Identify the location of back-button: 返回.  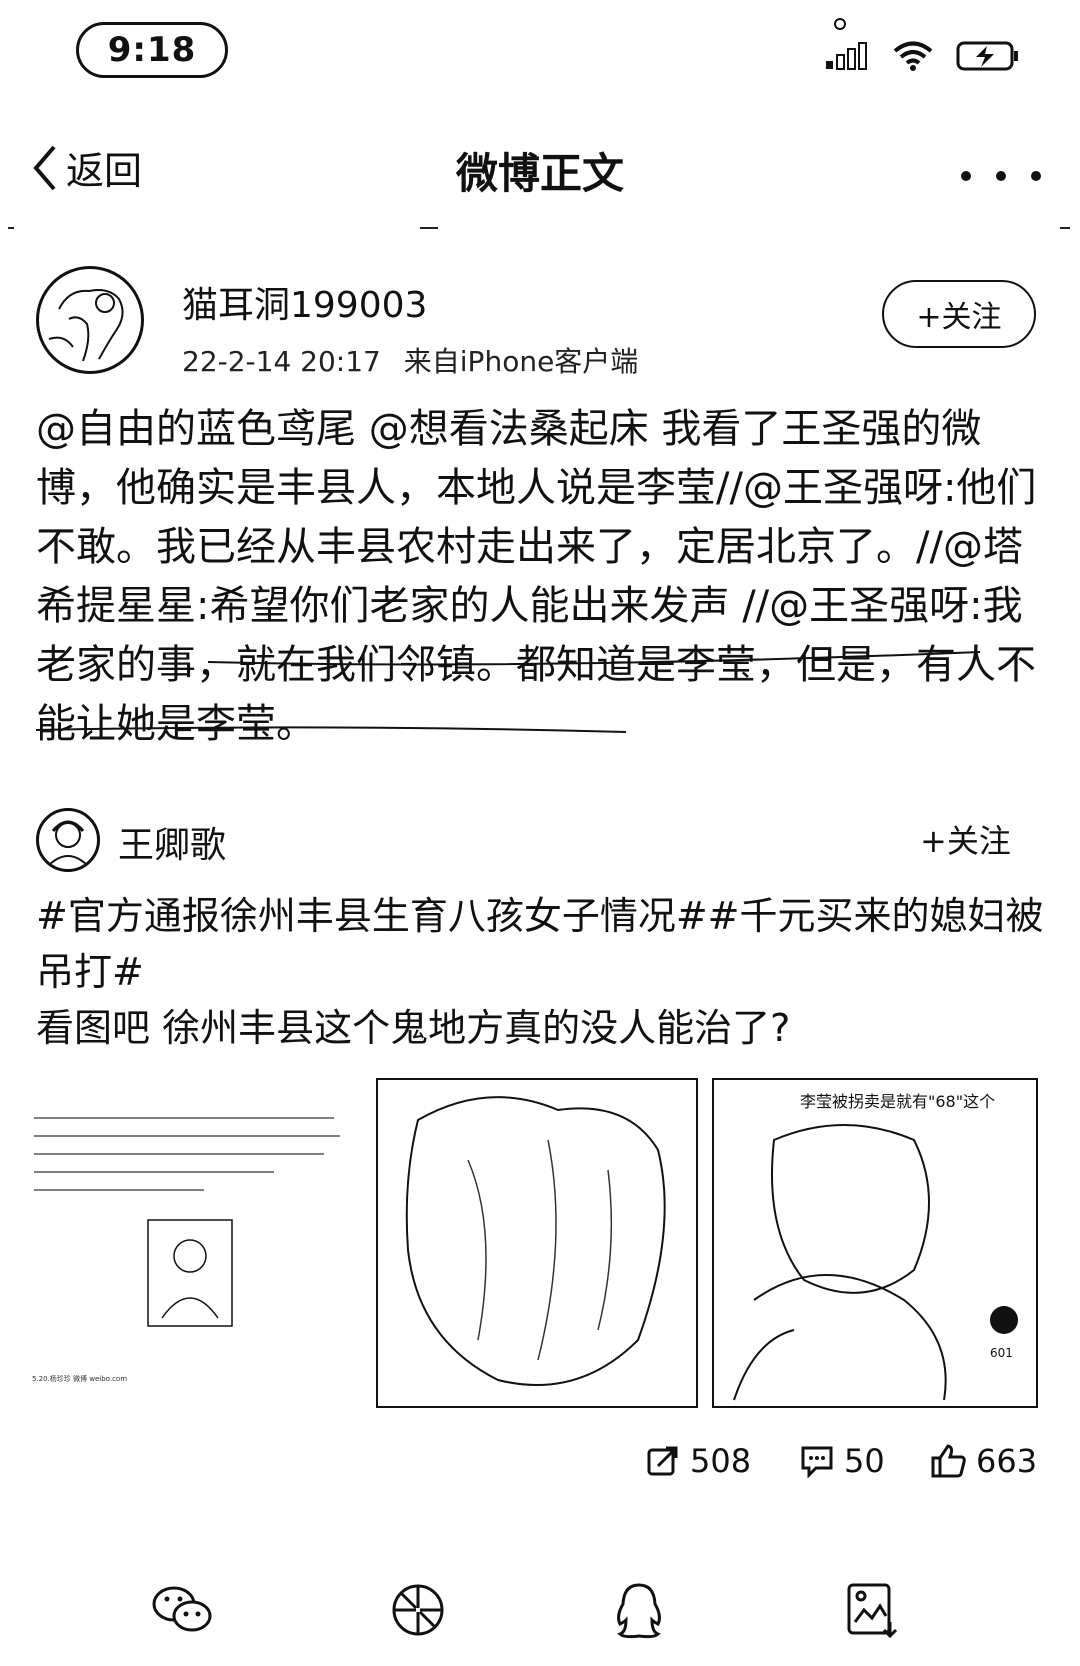
(86, 167).